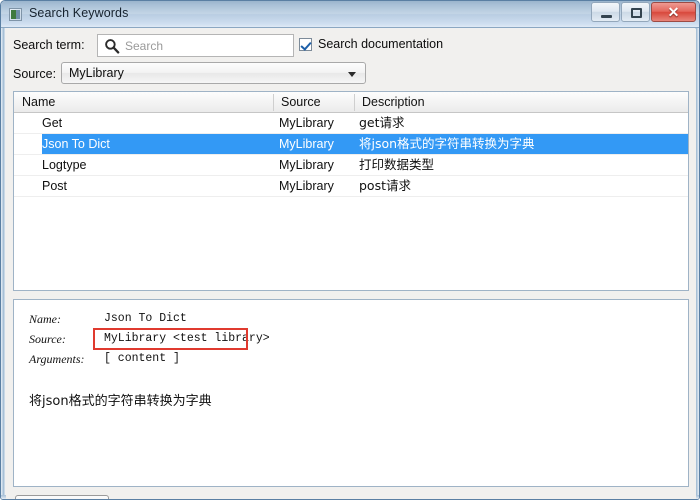 The image size is (700, 500). Describe the element at coordinates (145, 318) in the screenshot. I see `detail-name-value: Json To Dict` at that location.